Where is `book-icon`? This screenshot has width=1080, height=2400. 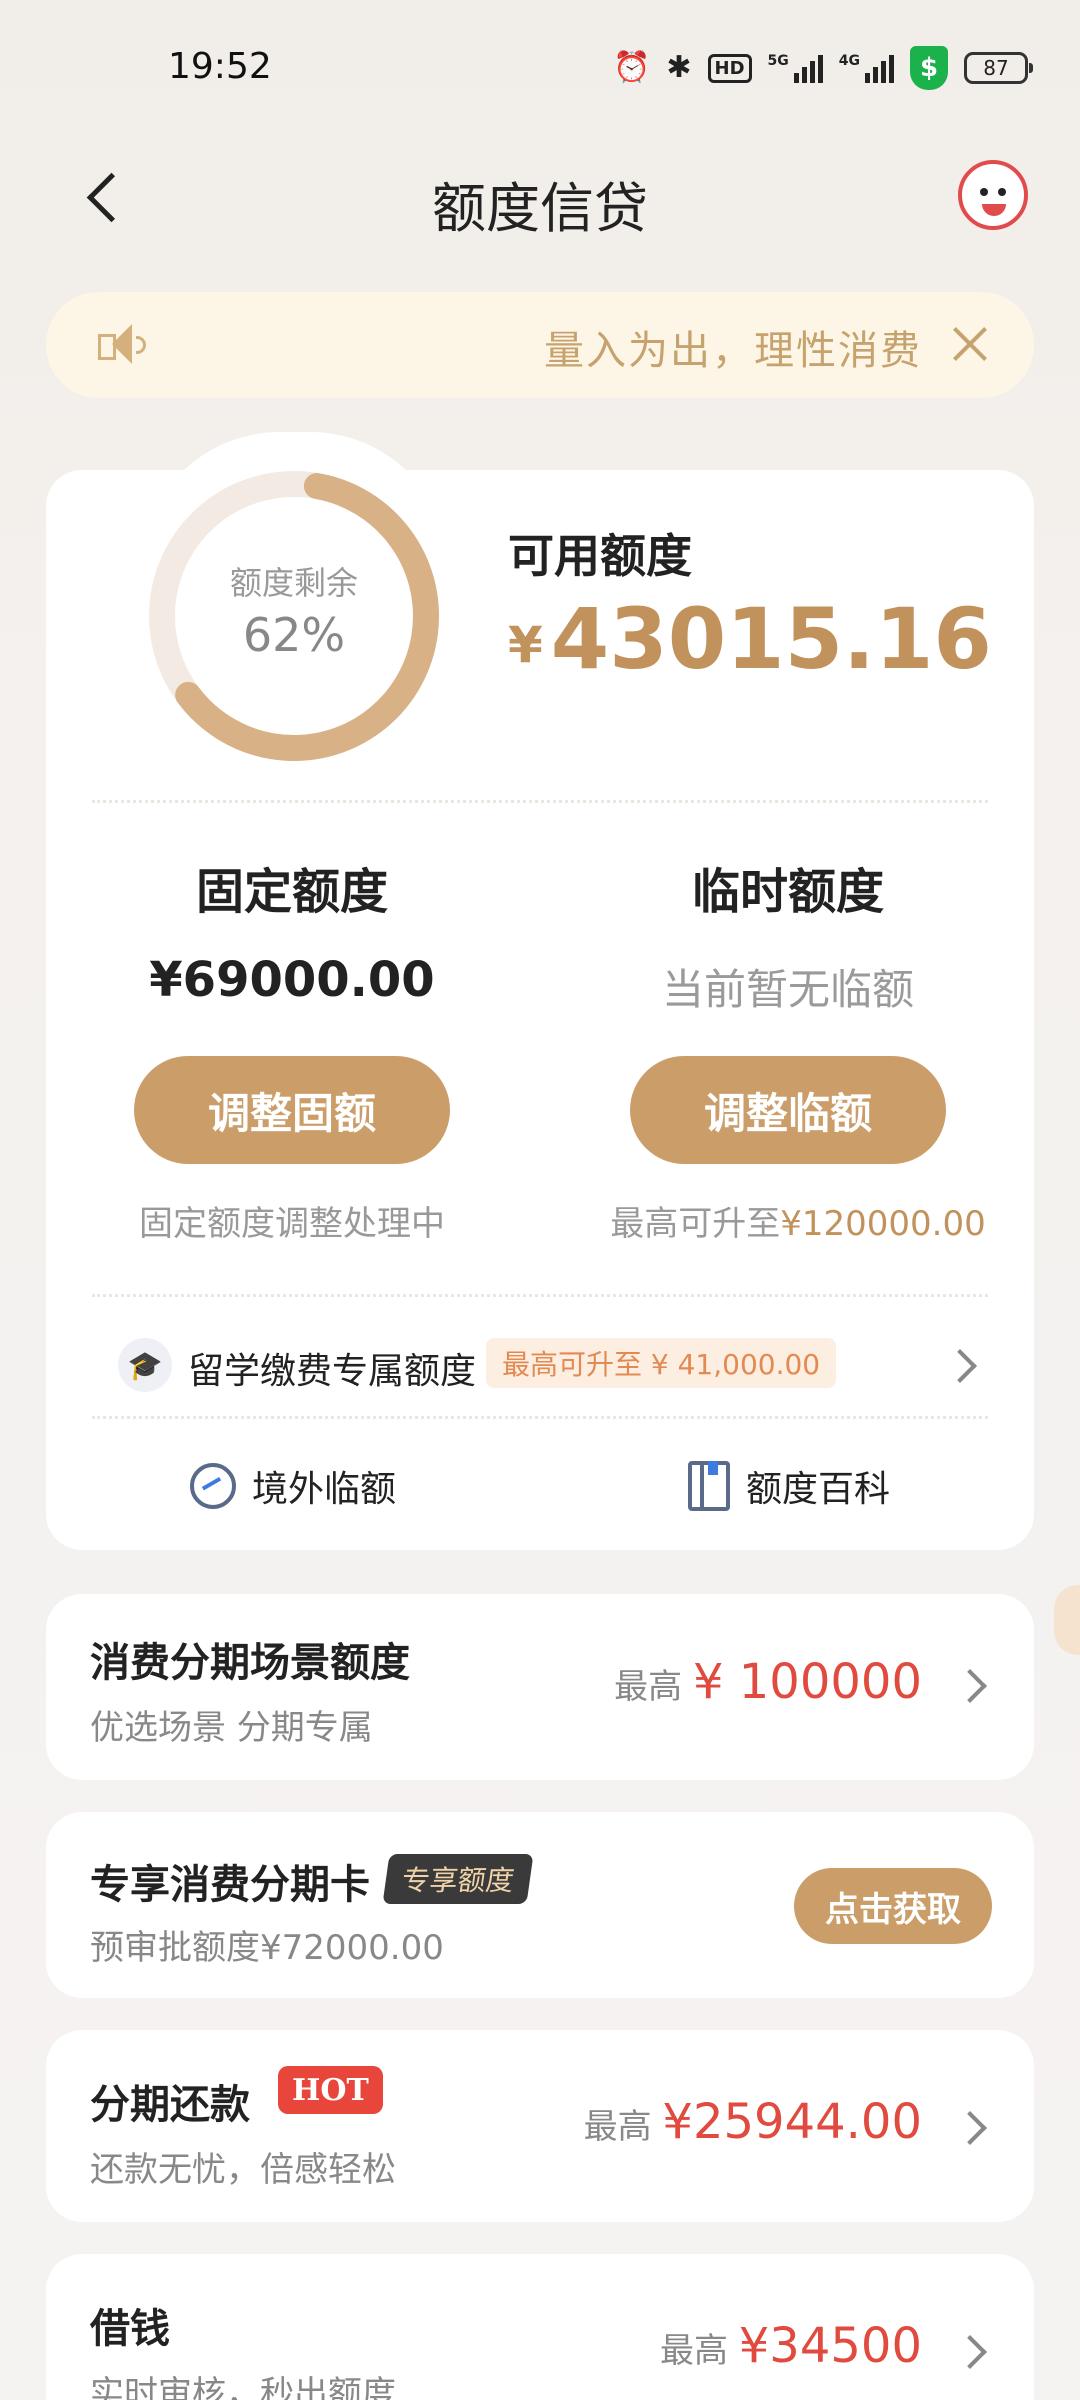 book-icon is located at coordinates (709, 1486).